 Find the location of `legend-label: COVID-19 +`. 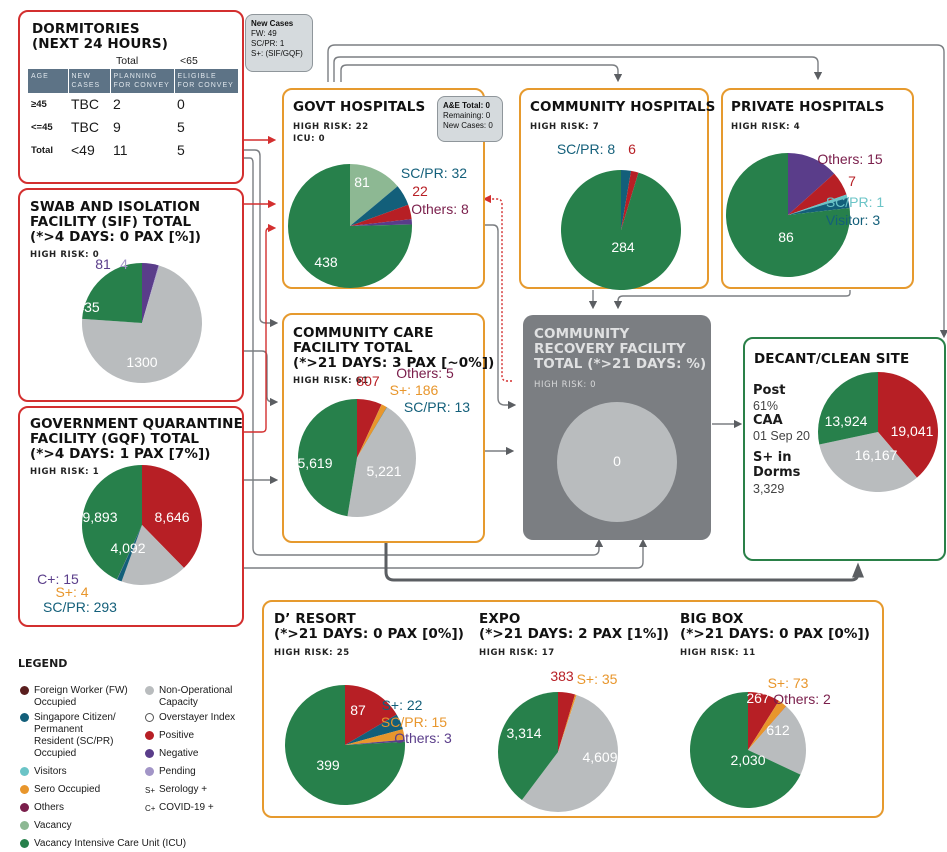

legend-label: COVID-19 + is located at coordinates (186, 807).